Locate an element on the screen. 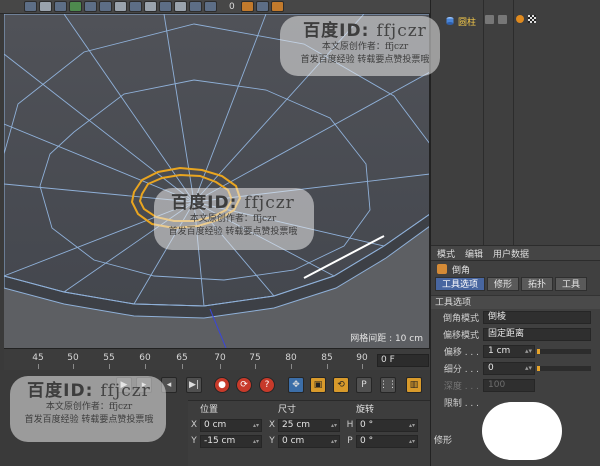 This screenshot has width=600, height=466. tag-icon is located at coordinates (277, 6).